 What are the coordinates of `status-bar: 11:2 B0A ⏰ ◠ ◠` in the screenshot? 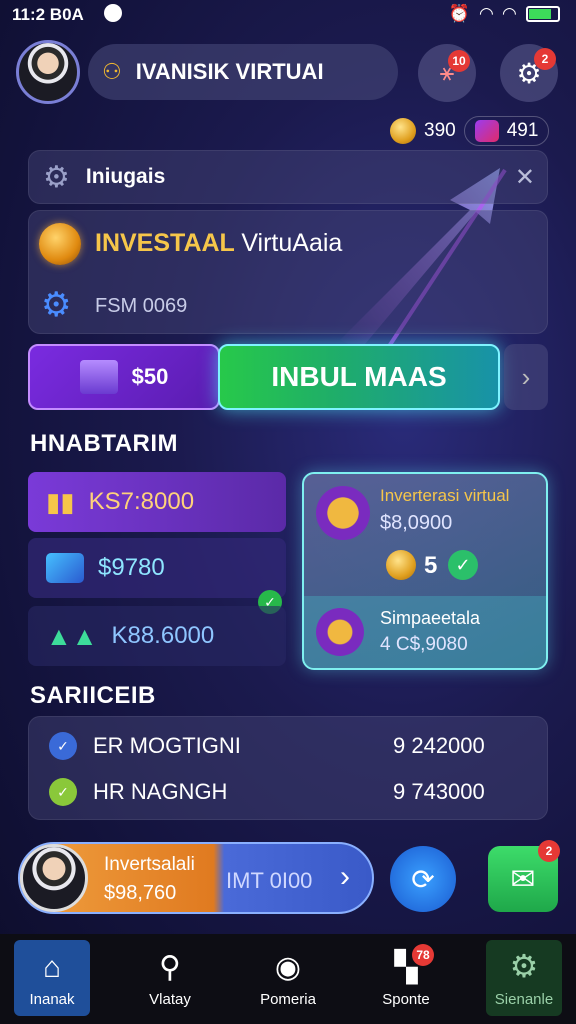 It's located at (288, 15).